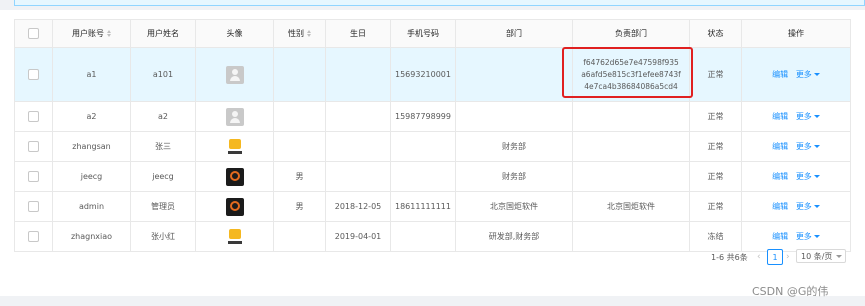  Describe the element at coordinates (91, 33) in the screenshot. I see `col-username: 用户账号` at that location.